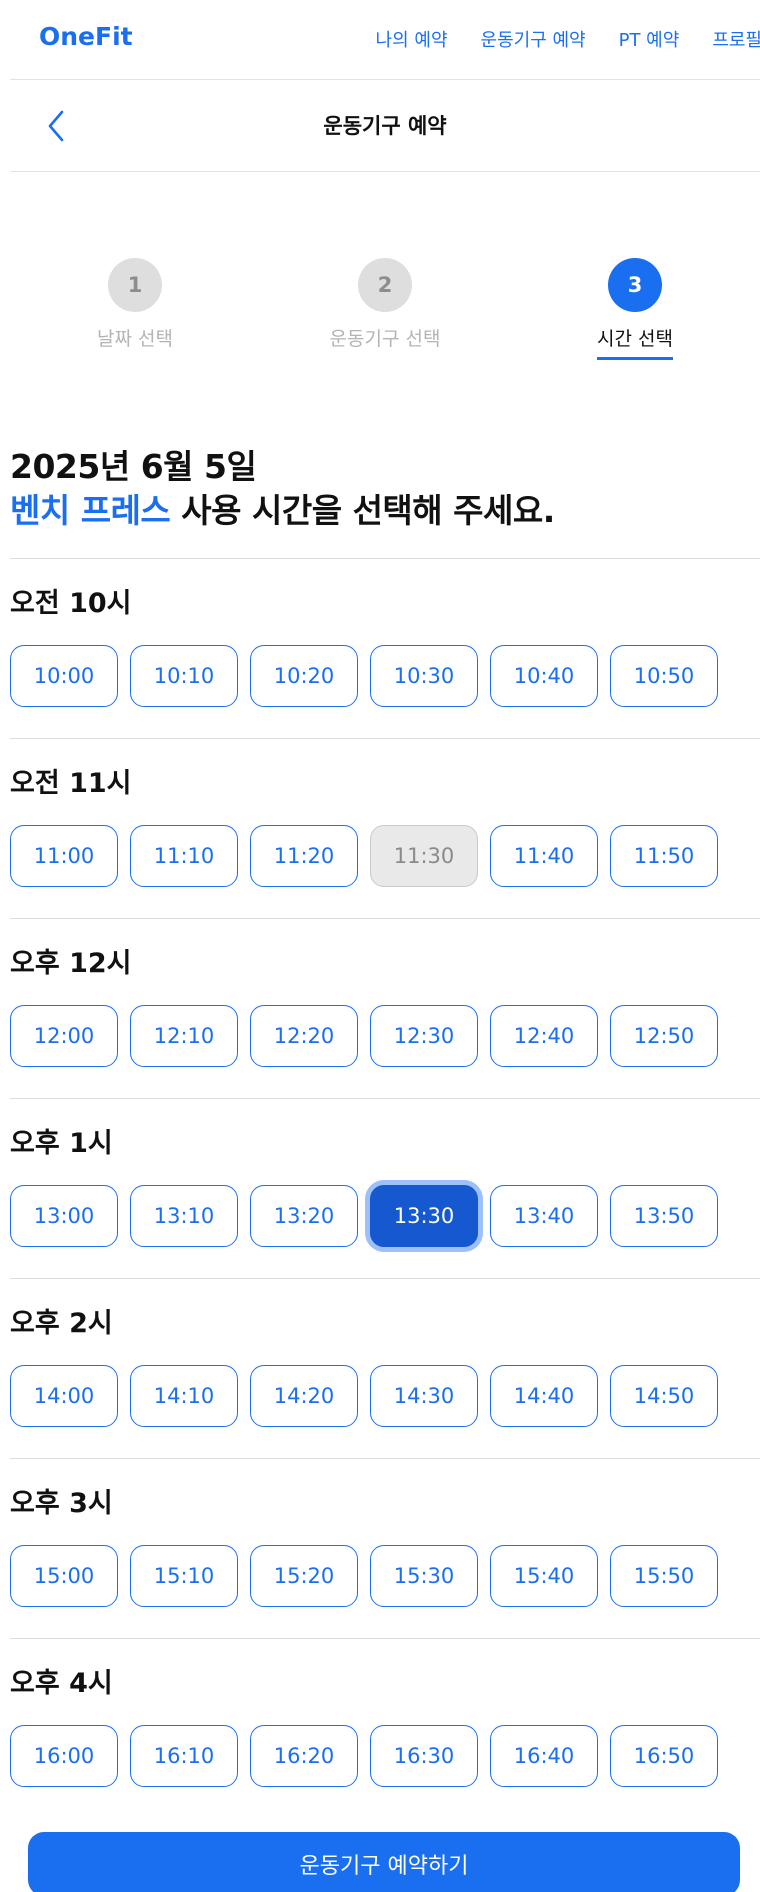 This screenshot has height=1892, width=760. What do you see at coordinates (424, 1036) in the screenshot?
I see `time-slot-button: 12:30` at bounding box center [424, 1036].